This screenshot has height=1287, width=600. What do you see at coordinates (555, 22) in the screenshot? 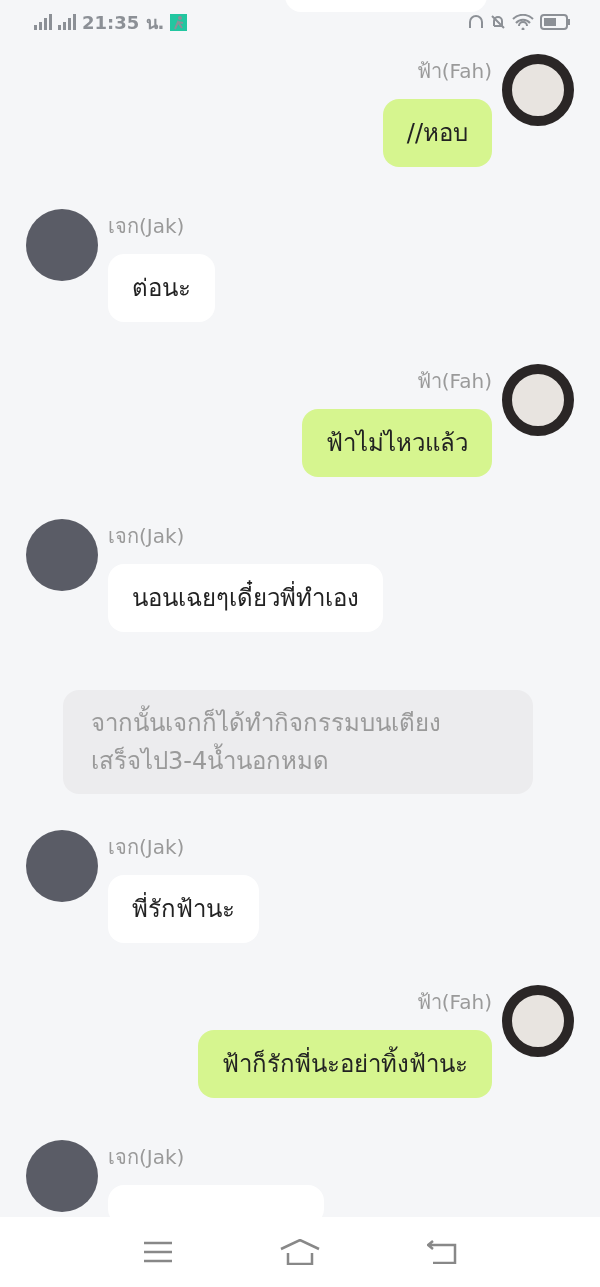
I see `battery-icon` at bounding box center [555, 22].